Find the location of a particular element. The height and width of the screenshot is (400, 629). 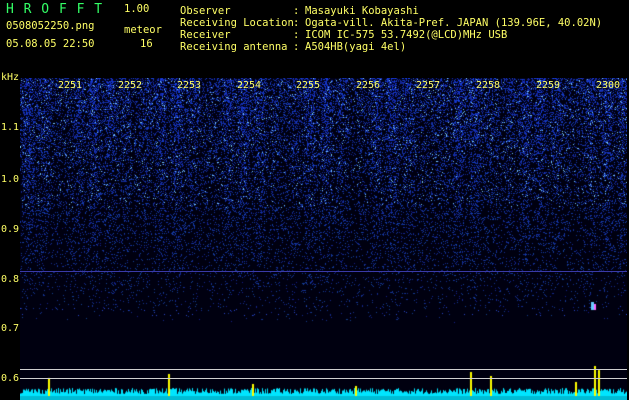

time-tick: 2252 is located at coordinates (130, 85).